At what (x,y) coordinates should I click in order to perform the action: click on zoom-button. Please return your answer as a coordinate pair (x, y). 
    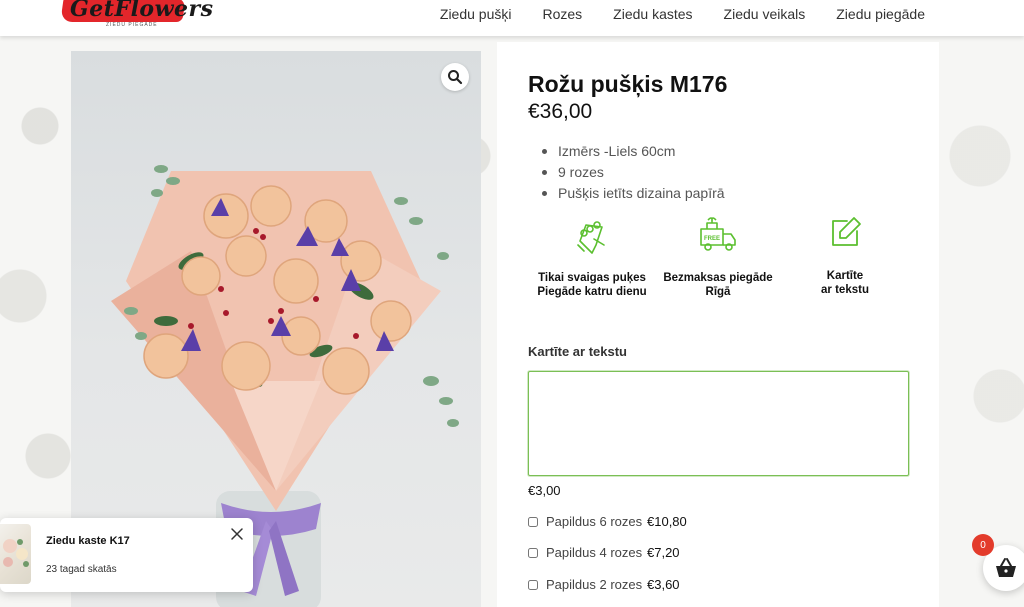
    Looking at the image, I should click on (455, 77).